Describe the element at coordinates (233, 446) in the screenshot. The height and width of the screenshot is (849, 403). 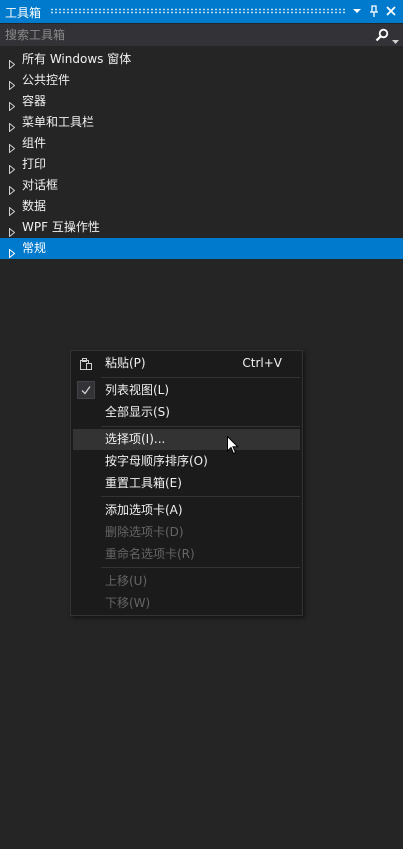
I see `mouse-cursor-icon` at that location.